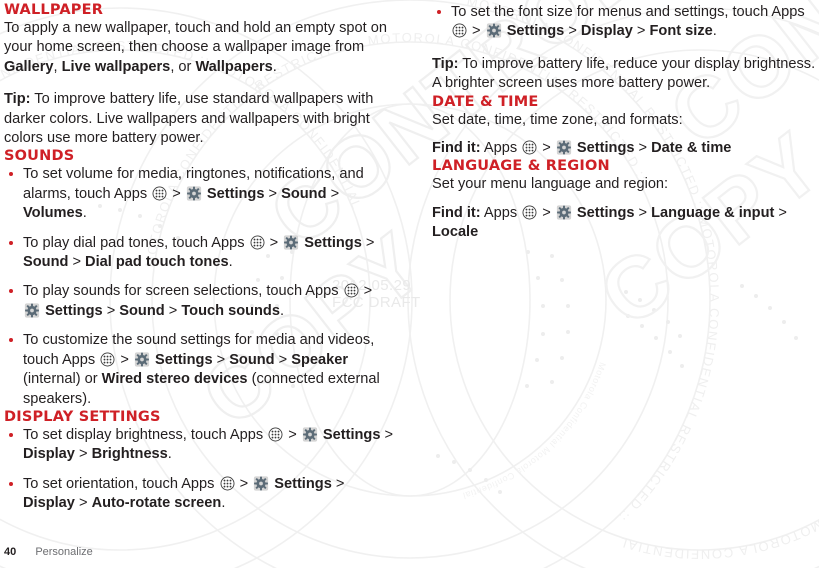 The image size is (819, 568). Describe the element at coordinates (10, 552) in the screenshot. I see `page-number: 40` at that location.